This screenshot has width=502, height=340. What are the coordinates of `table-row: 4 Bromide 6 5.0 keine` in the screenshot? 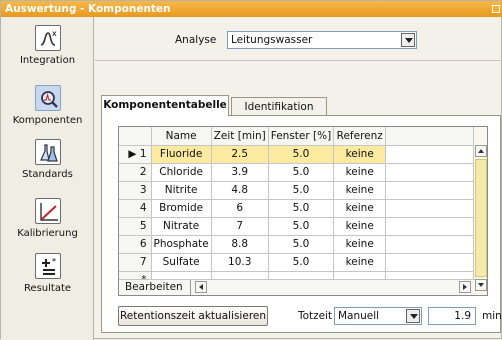 It's located at (300, 208).